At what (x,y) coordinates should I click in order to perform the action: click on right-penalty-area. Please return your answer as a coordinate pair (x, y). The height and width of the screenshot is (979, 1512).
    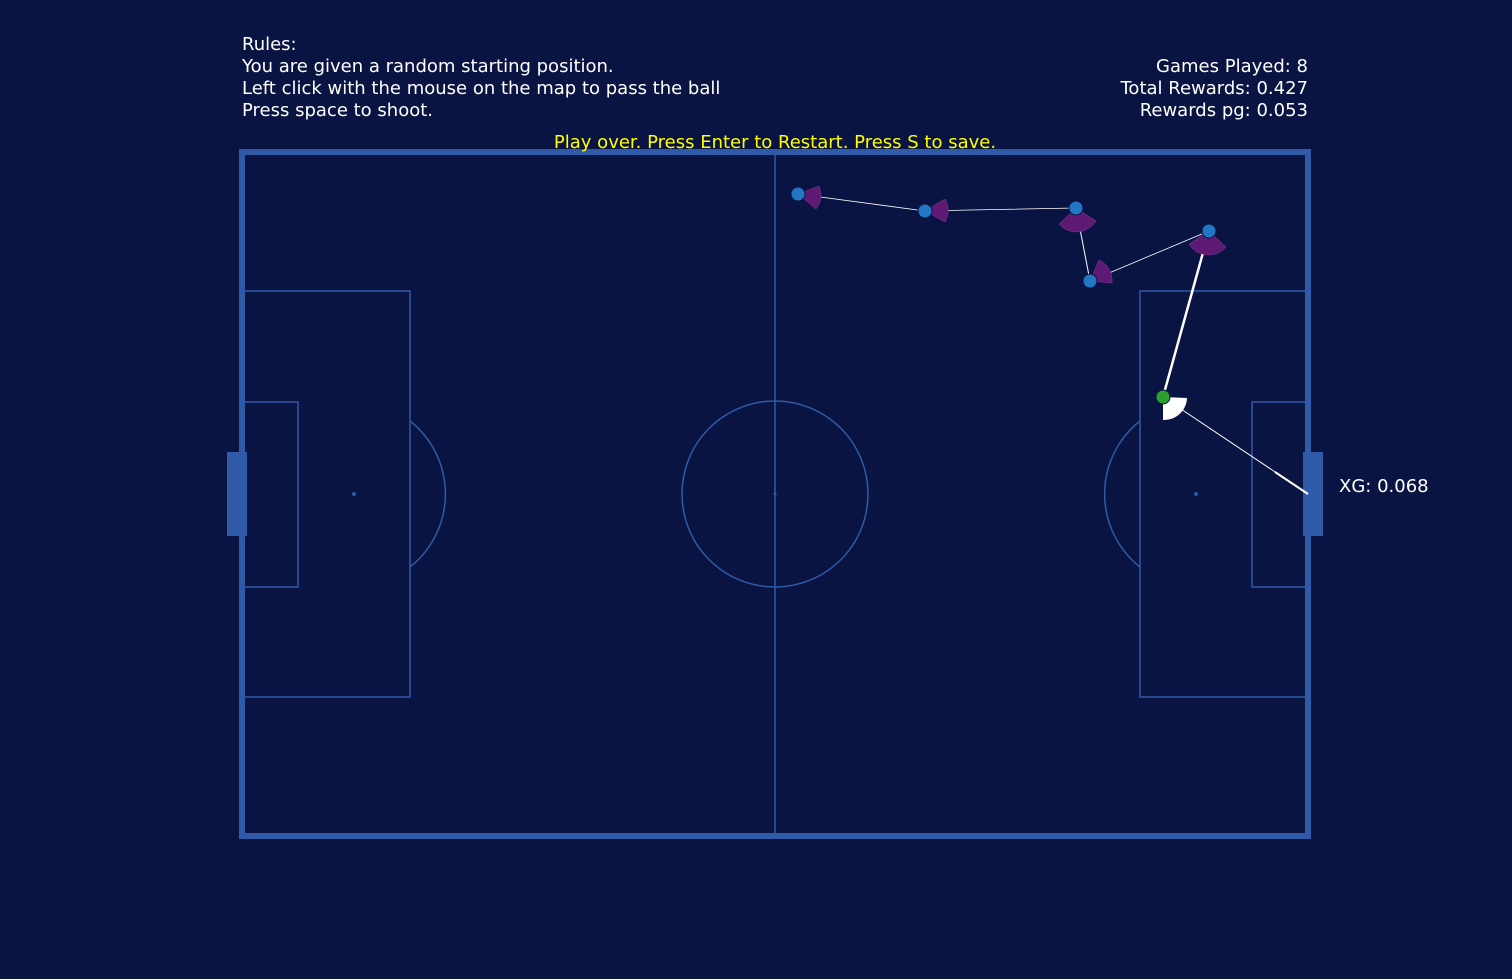
    Looking at the image, I should click on (1224, 494).